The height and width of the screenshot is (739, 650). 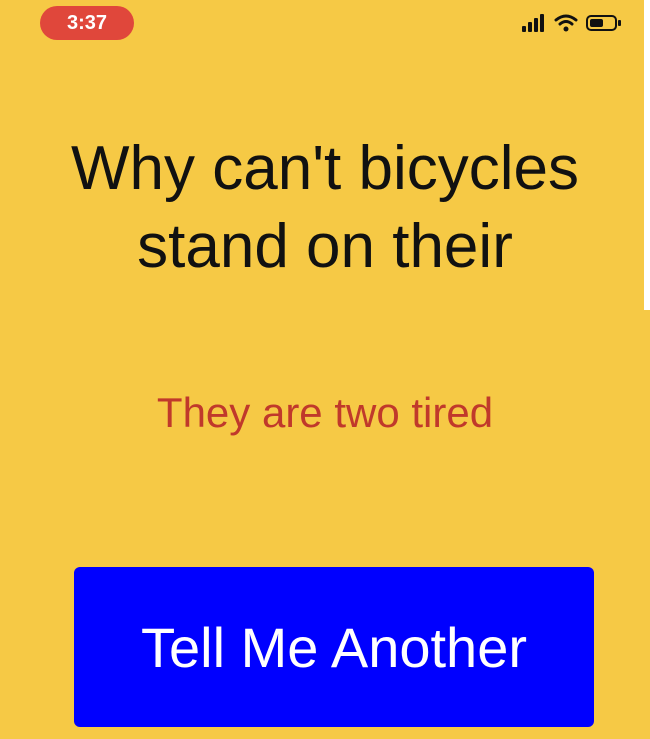 What do you see at coordinates (604, 23) in the screenshot?
I see `battery-icon` at bounding box center [604, 23].